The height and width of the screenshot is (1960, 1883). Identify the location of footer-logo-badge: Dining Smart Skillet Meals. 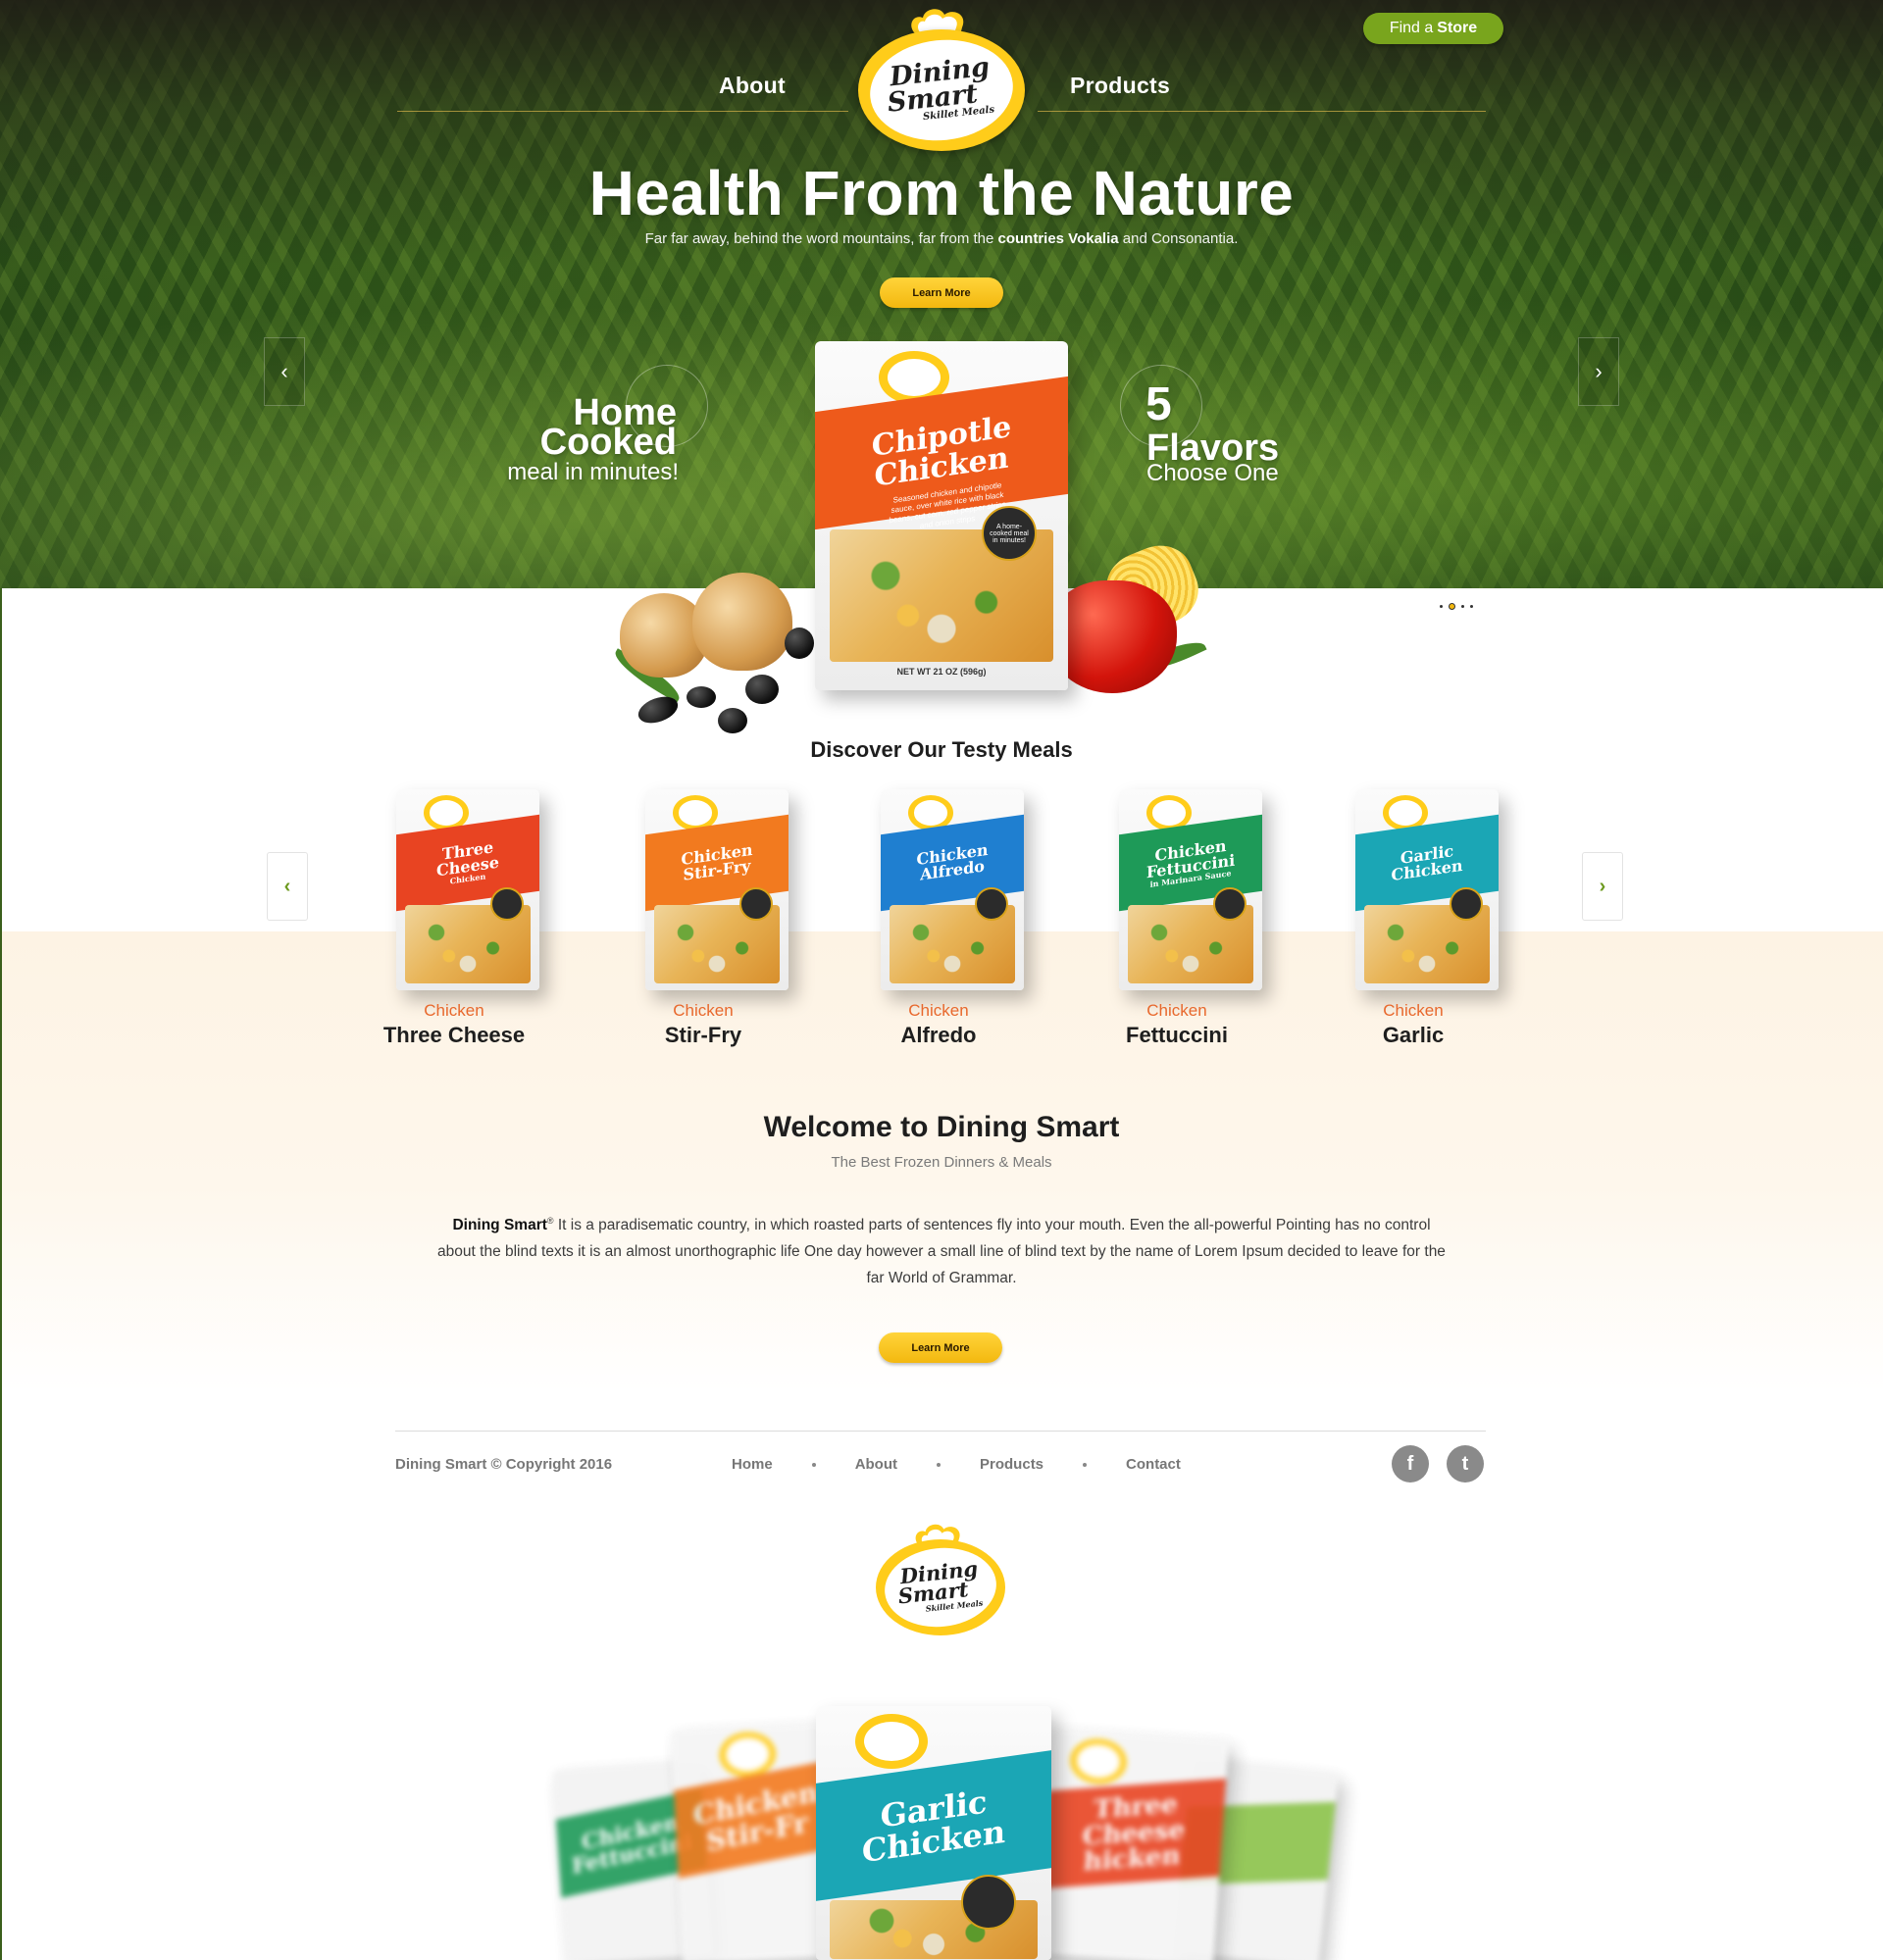
(941, 1587).